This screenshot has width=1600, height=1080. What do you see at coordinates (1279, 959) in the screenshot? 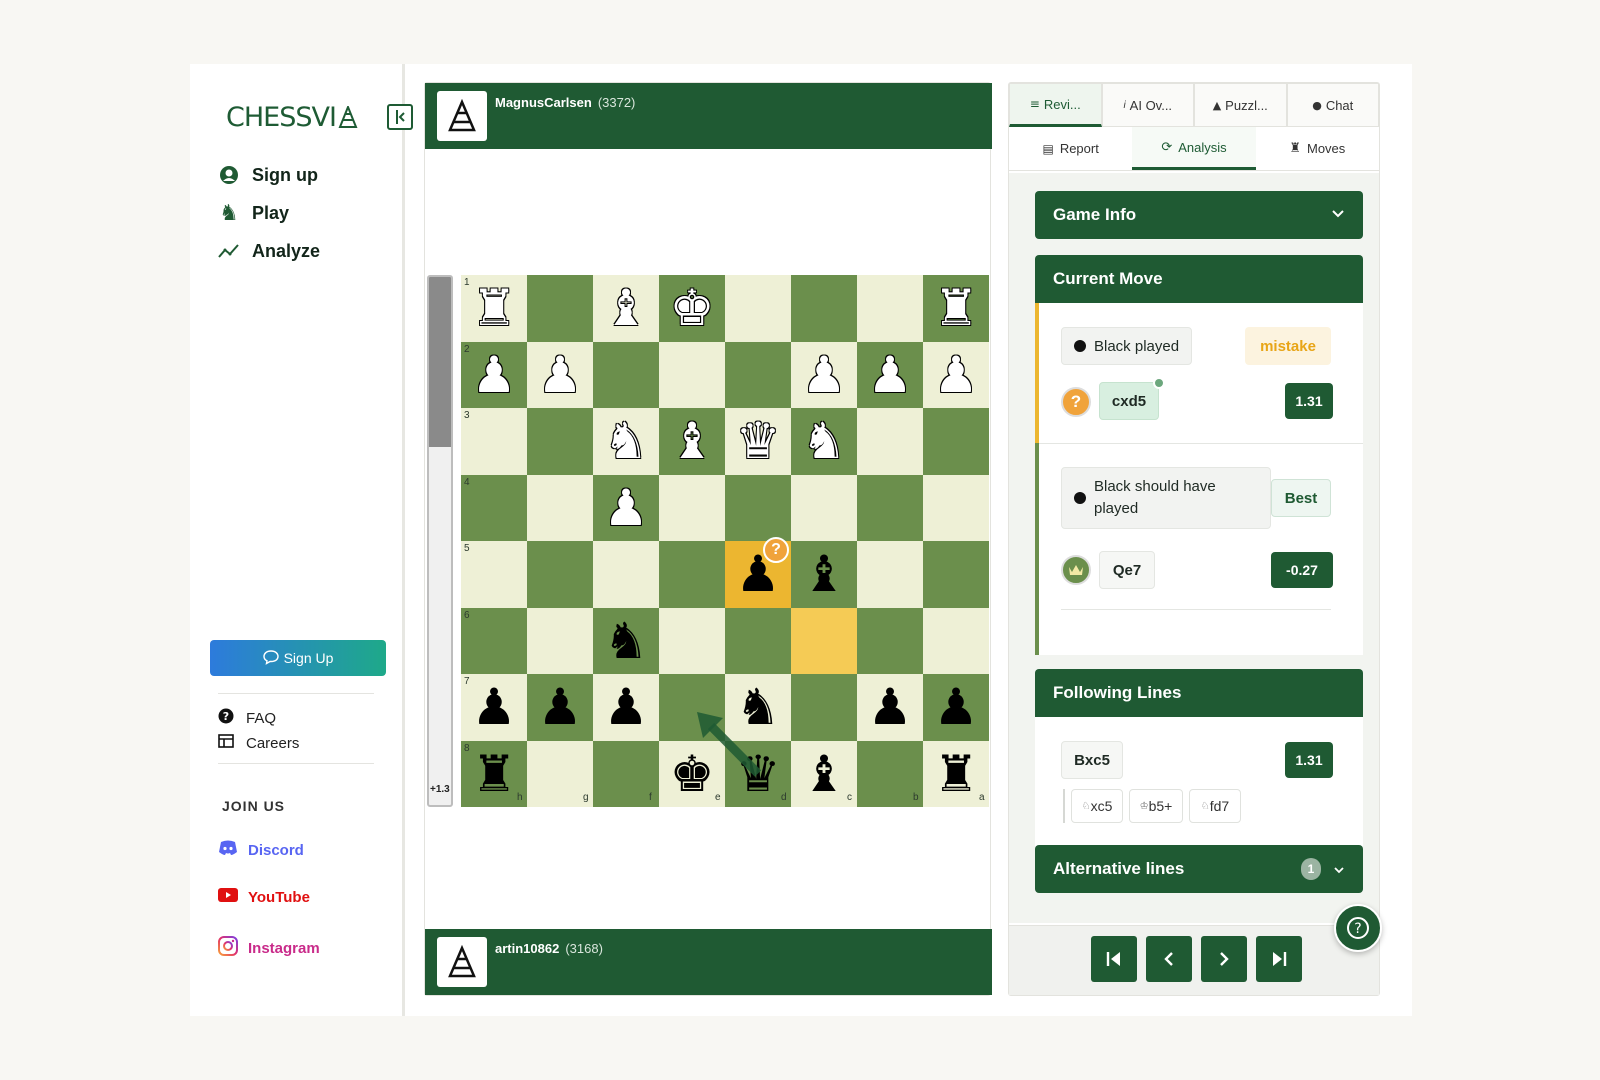
I see `last-move-button` at bounding box center [1279, 959].